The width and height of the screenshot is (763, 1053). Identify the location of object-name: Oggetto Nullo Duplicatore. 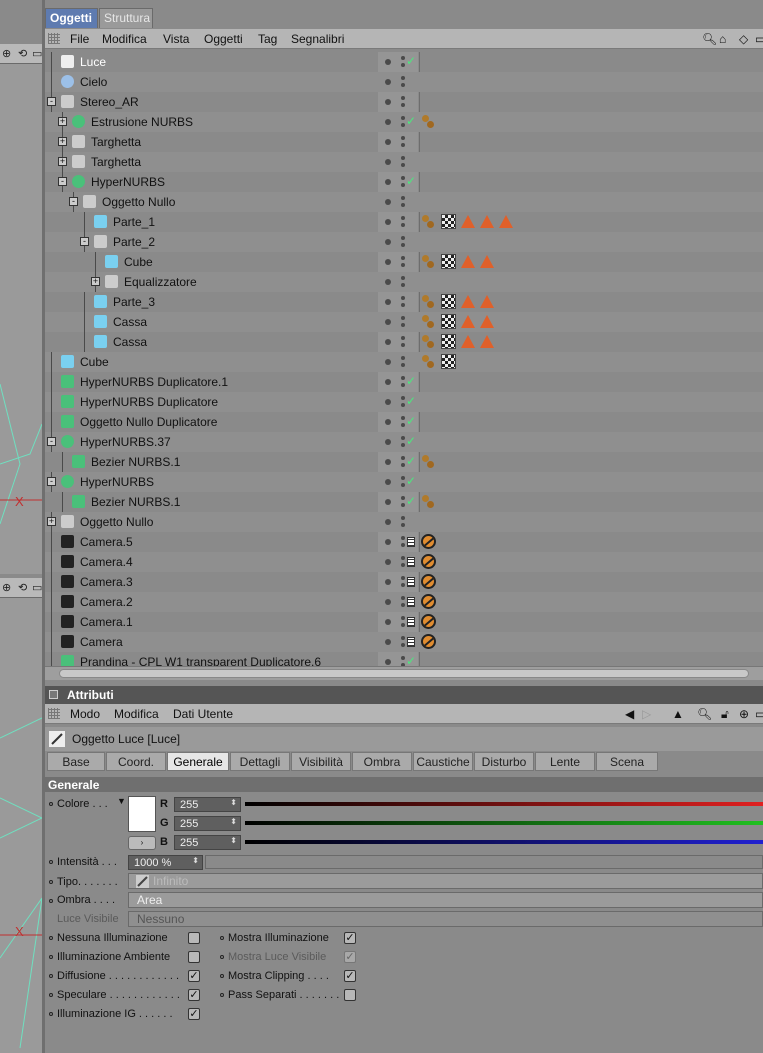
(148, 422).